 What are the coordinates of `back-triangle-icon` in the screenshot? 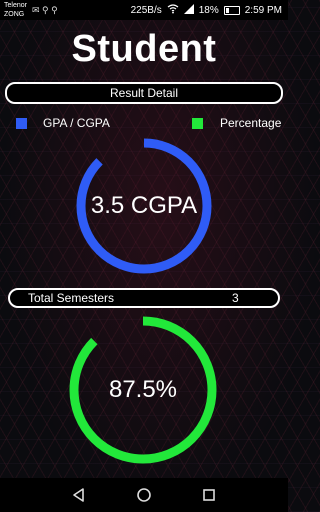 It's located at (79, 495).